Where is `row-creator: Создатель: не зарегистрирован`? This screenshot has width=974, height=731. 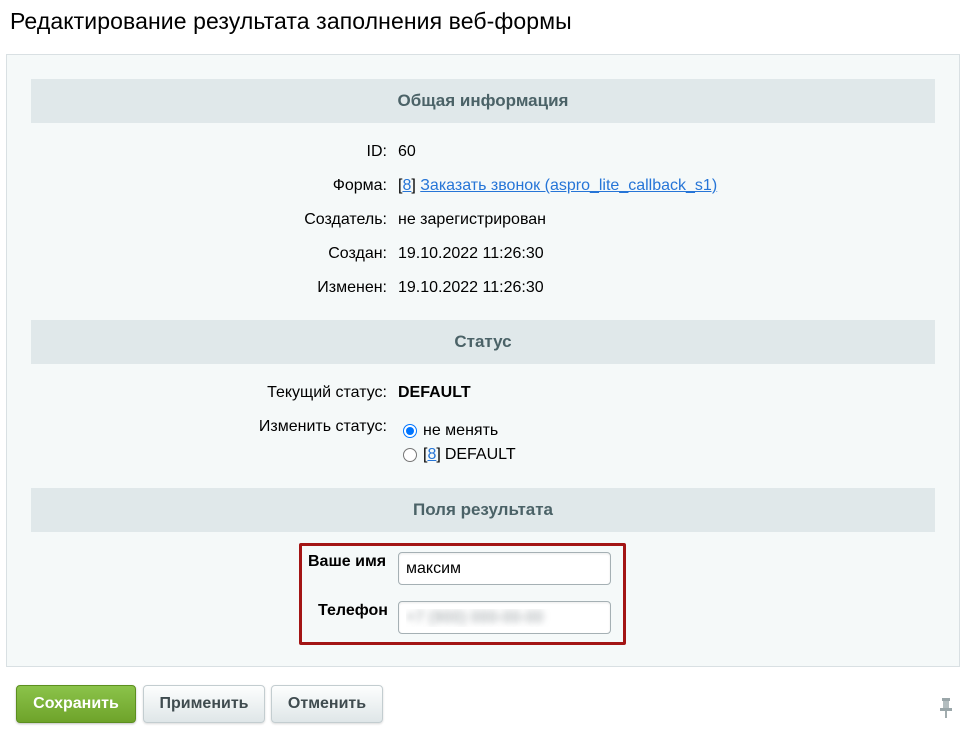
row-creator: Создатель: не зарегистрирован is located at coordinates (483, 223).